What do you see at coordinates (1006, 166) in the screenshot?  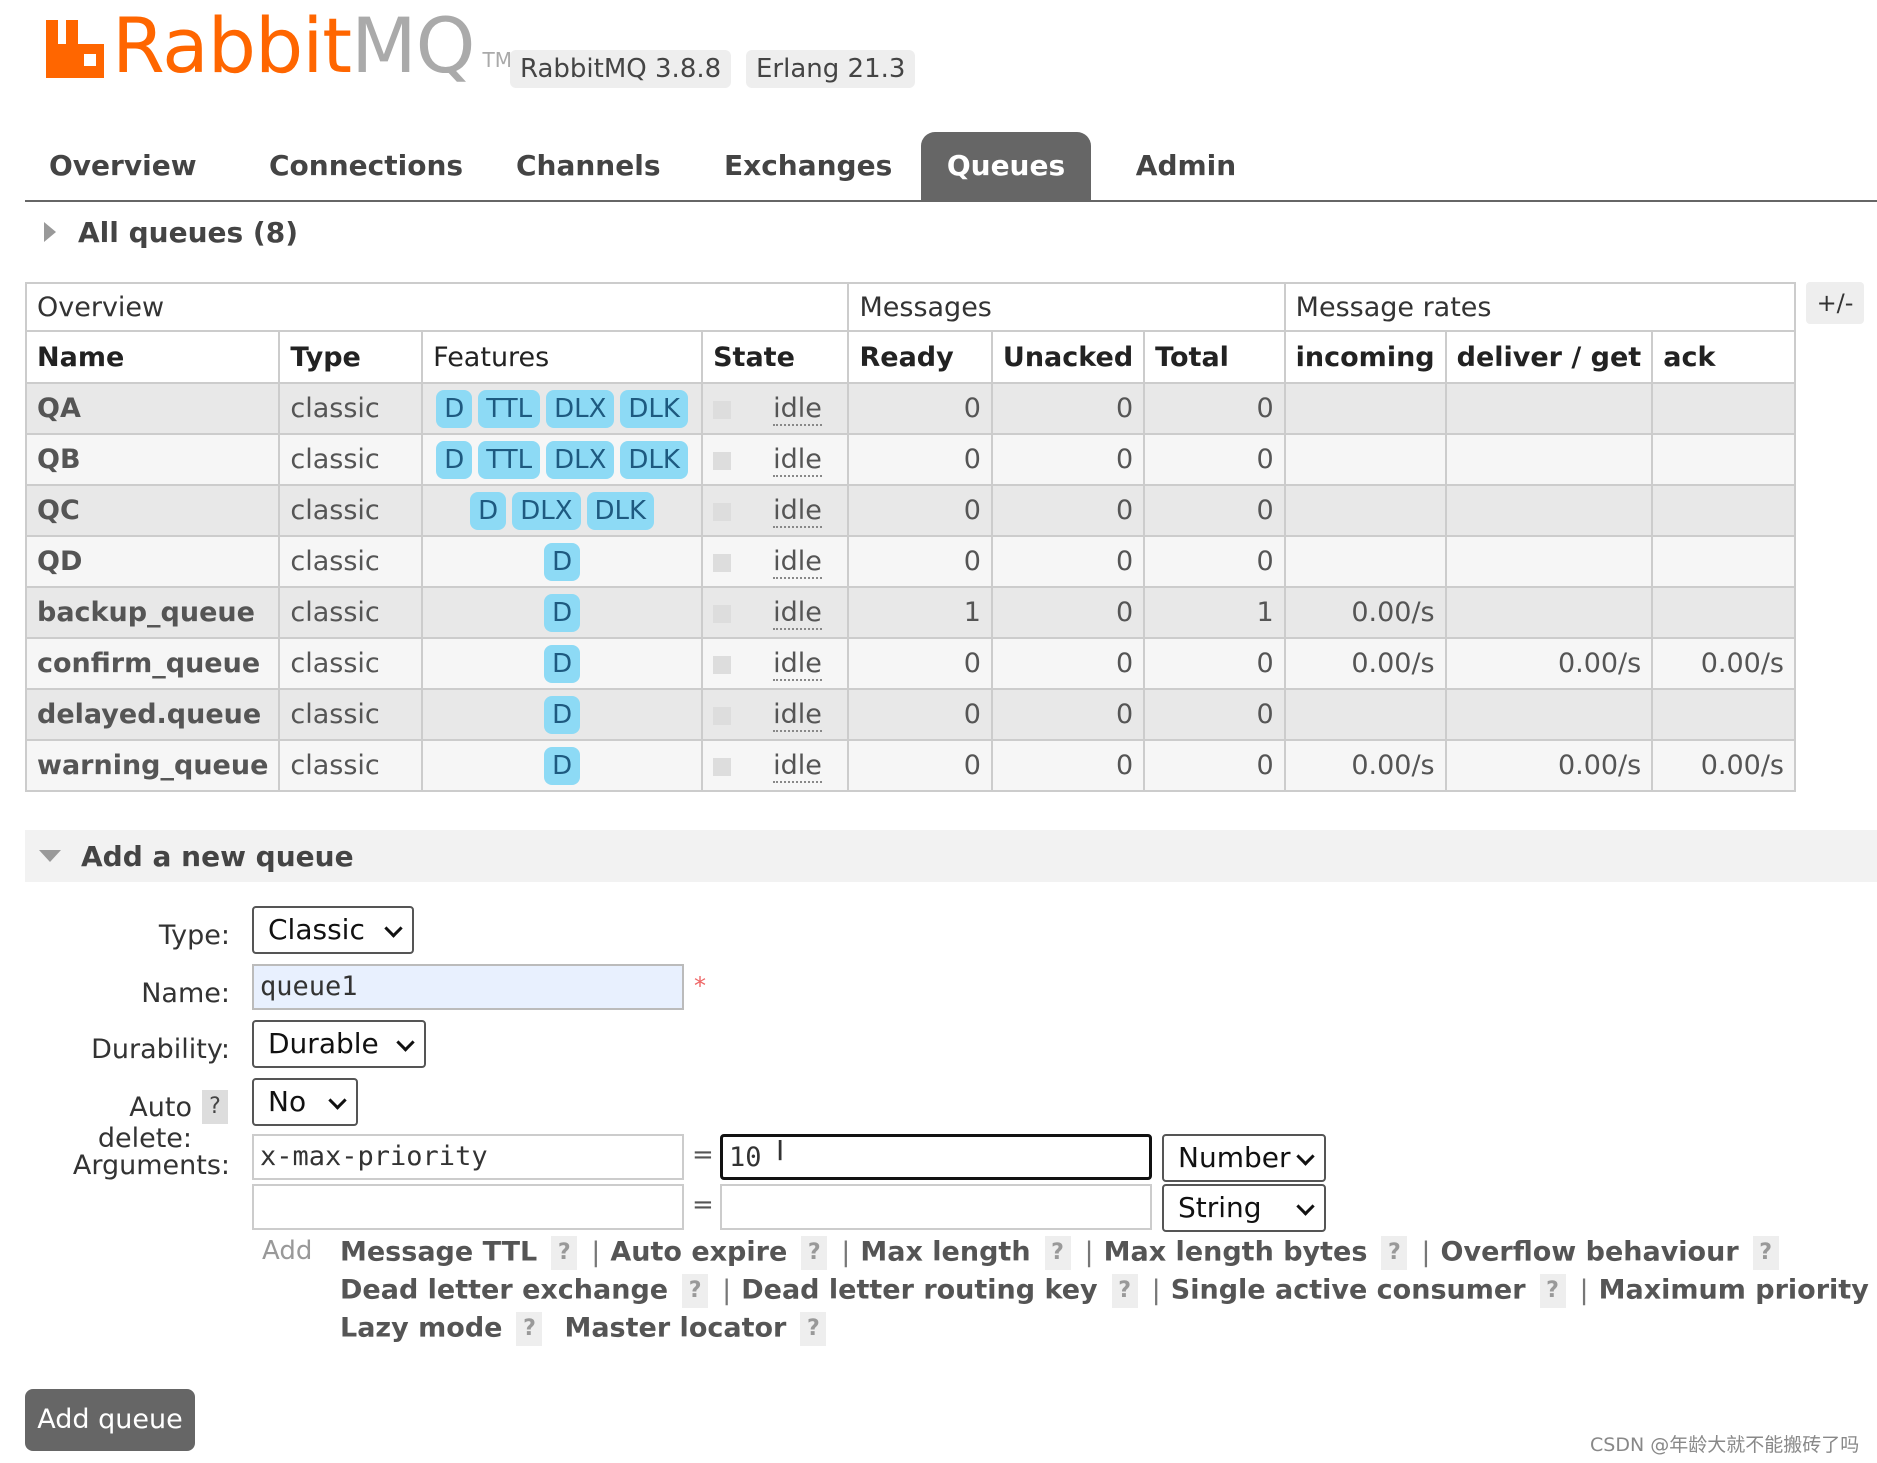 I see `tab-queues: Queues` at bounding box center [1006, 166].